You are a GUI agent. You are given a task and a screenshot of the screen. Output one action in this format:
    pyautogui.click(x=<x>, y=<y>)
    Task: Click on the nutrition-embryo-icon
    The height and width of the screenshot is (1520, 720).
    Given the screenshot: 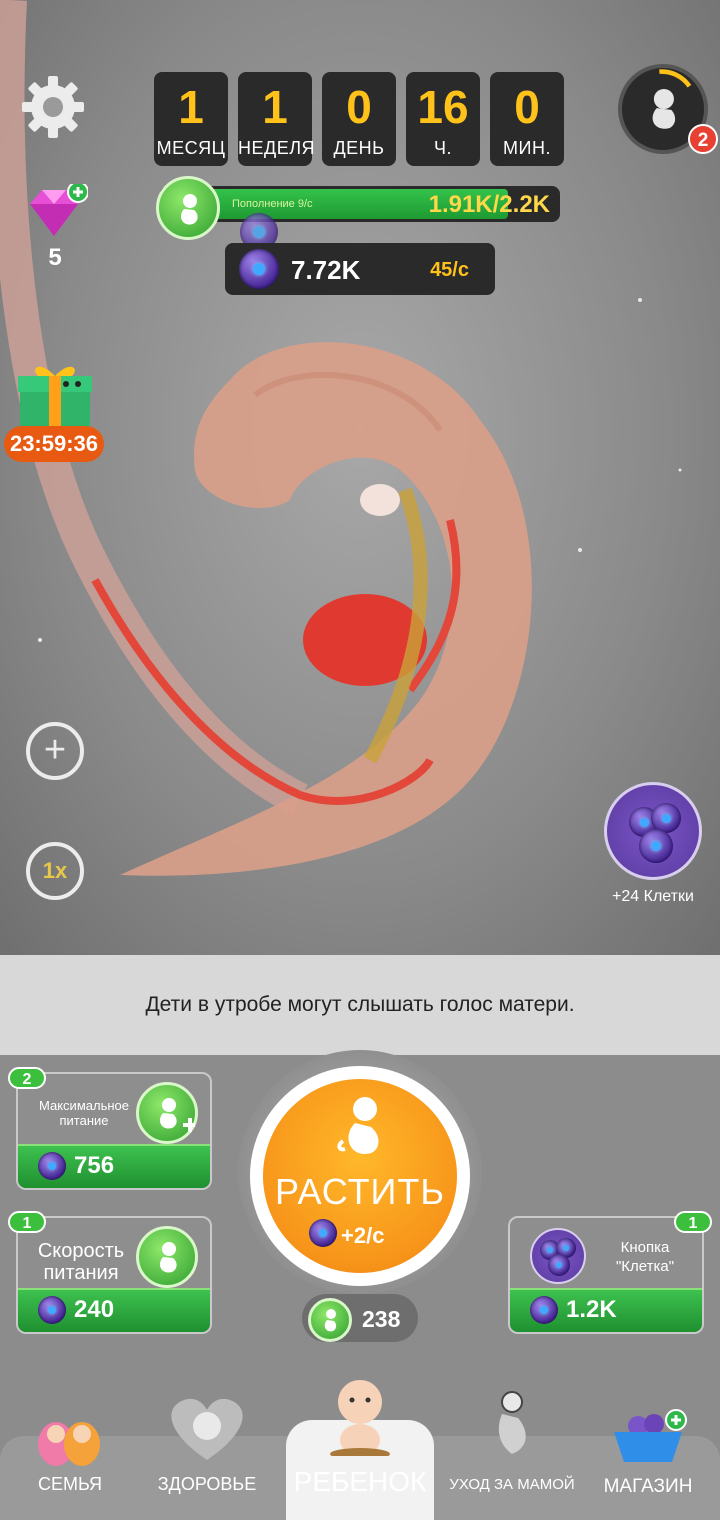 What is the action you would take?
    pyautogui.click(x=188, y=208)
    